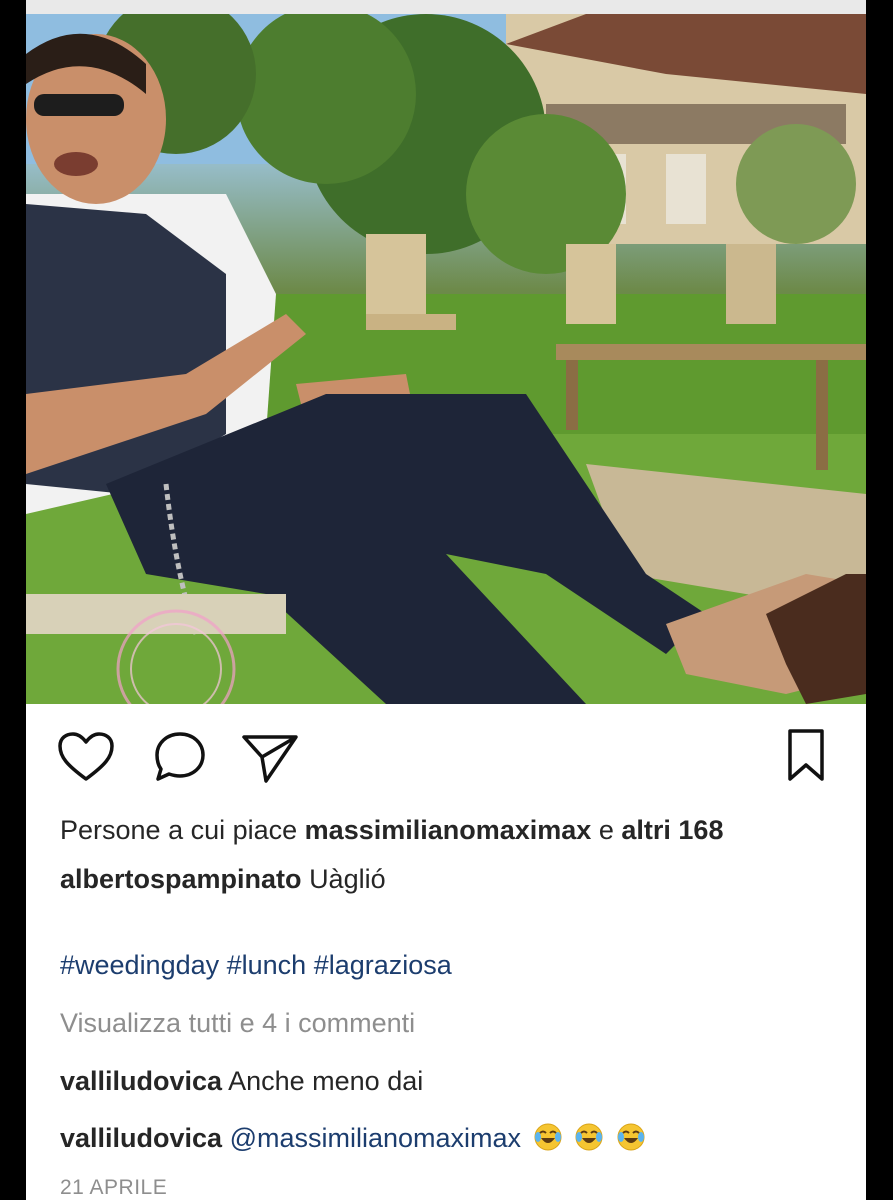  I want to click on comment-bubble-icon, so click(180, 757).